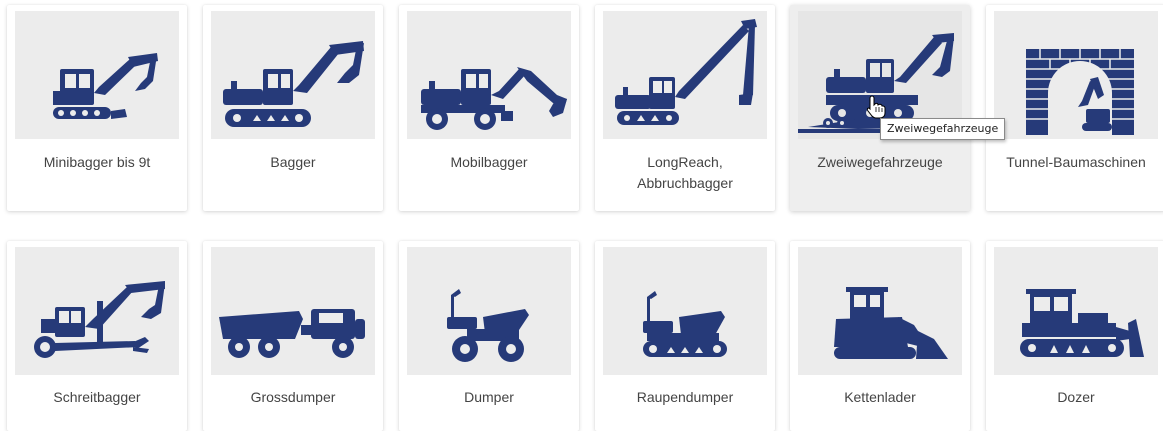  I want to click on category-label: Raupendumper, so click(685, 397).